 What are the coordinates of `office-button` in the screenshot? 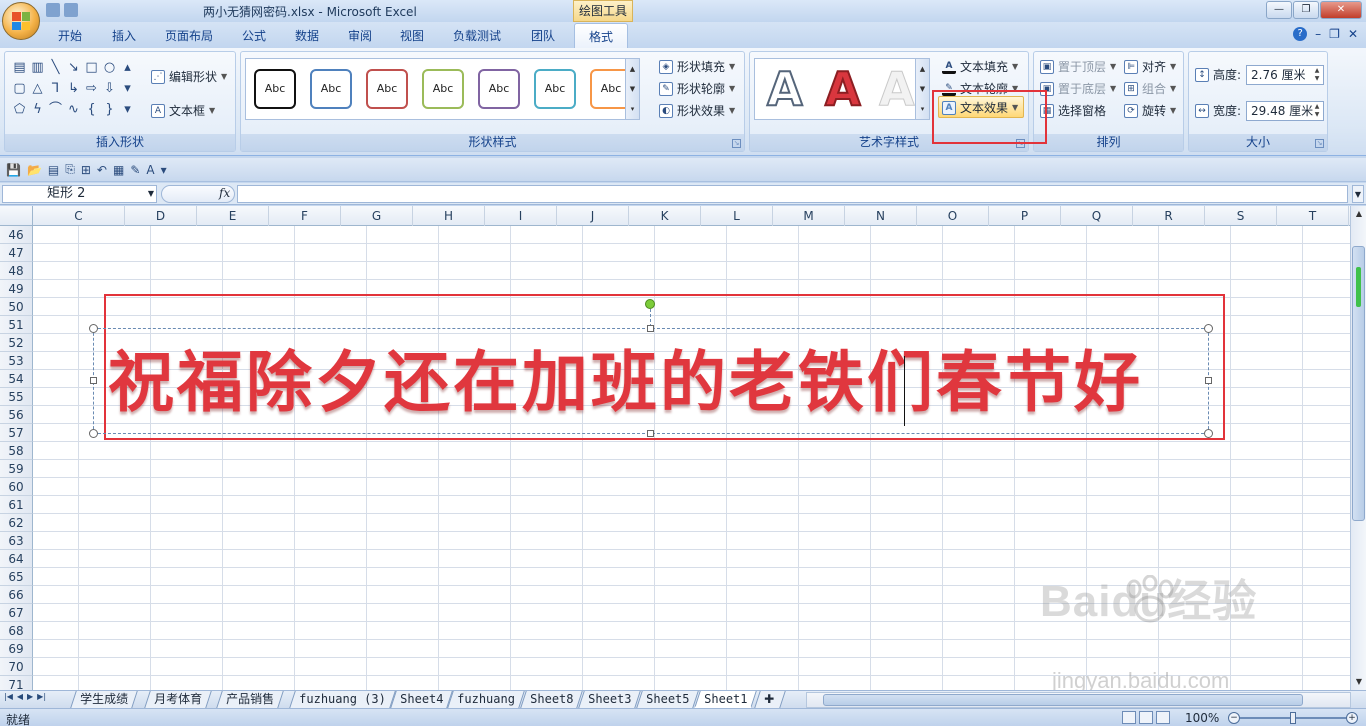 It's located at (21, 21).